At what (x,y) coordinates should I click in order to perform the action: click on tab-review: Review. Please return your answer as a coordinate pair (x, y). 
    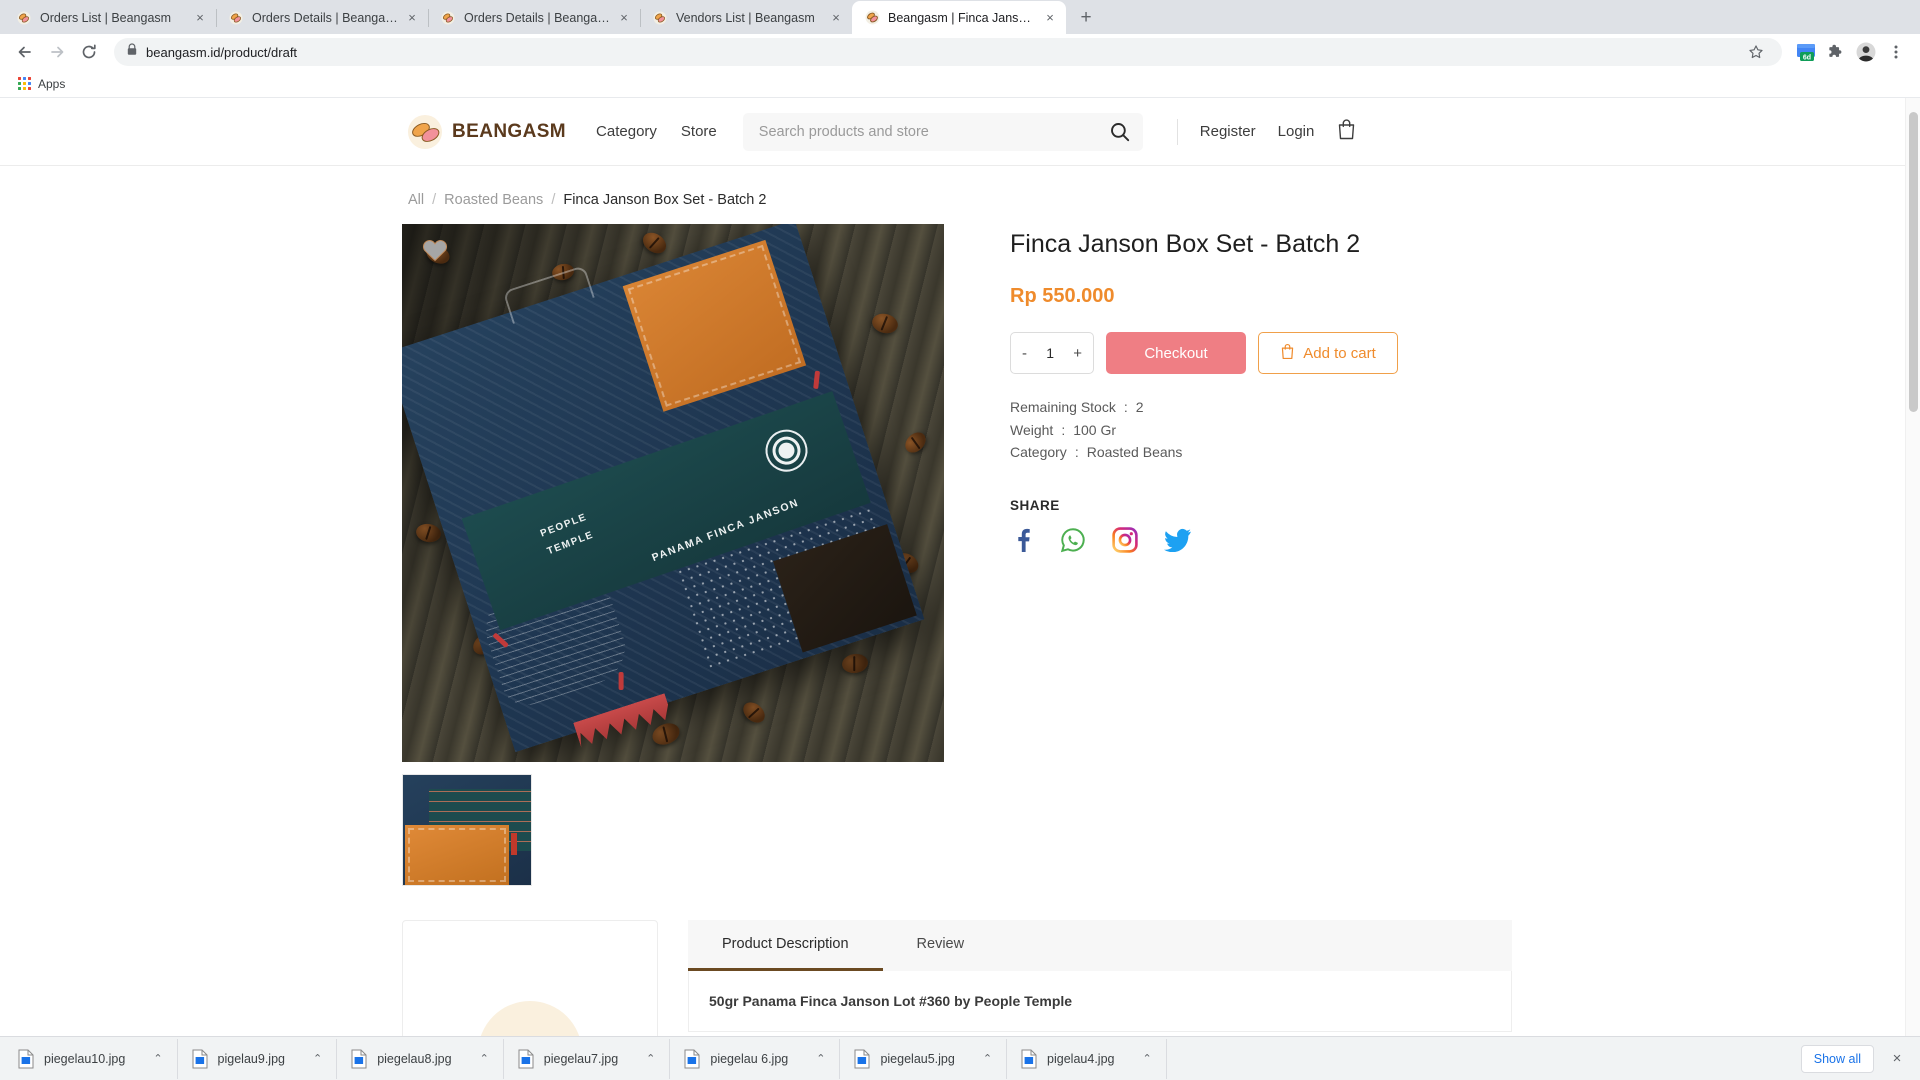
    Looking at the image, I should click on (941, 945).